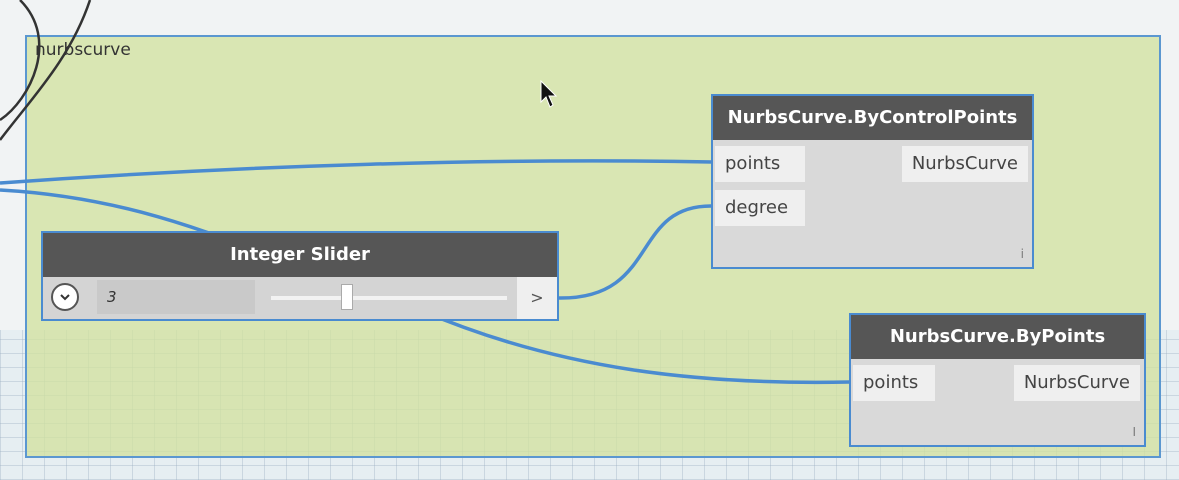 The width and height of the screenshot is (1179, 480). I want to click on mouse-cursor-icon, so click(549, 94).